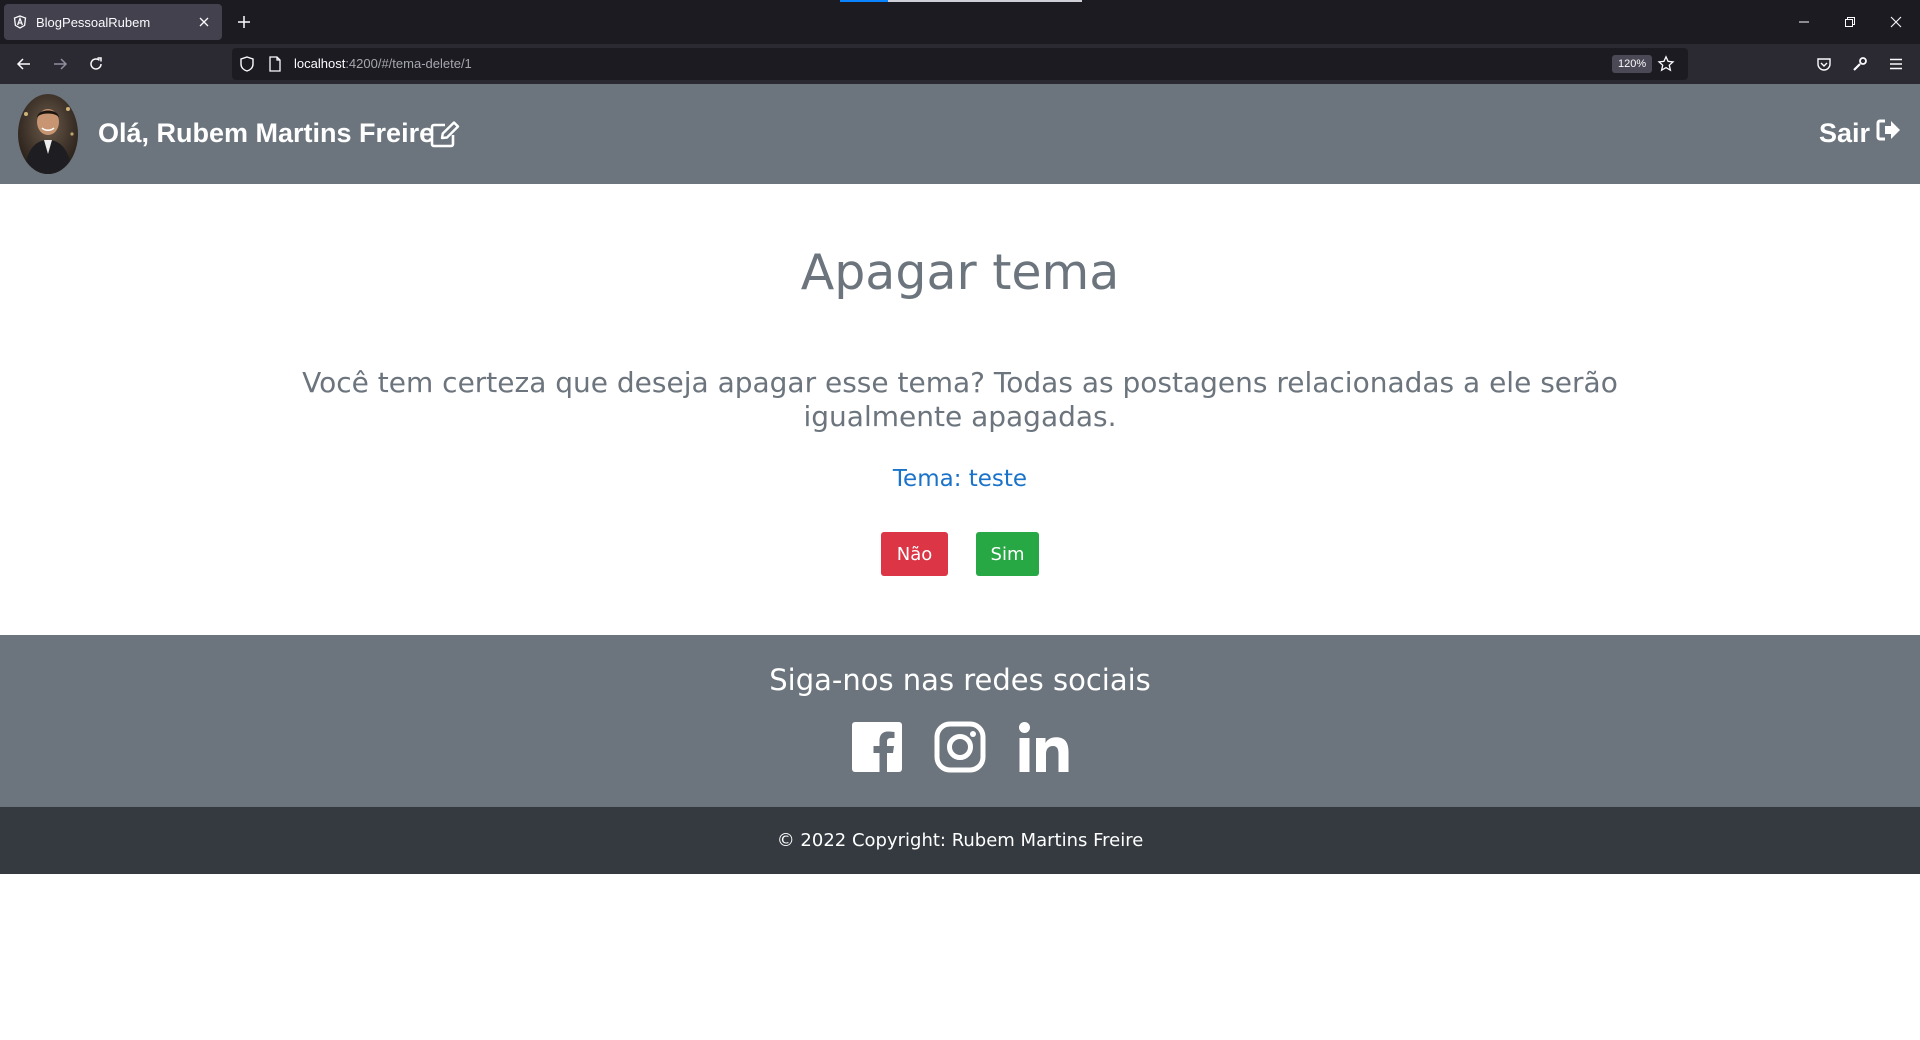 Image resolution: width=1920 pixels, height=1040 pixels. I want to click on shield-icon, so click(247, 64).